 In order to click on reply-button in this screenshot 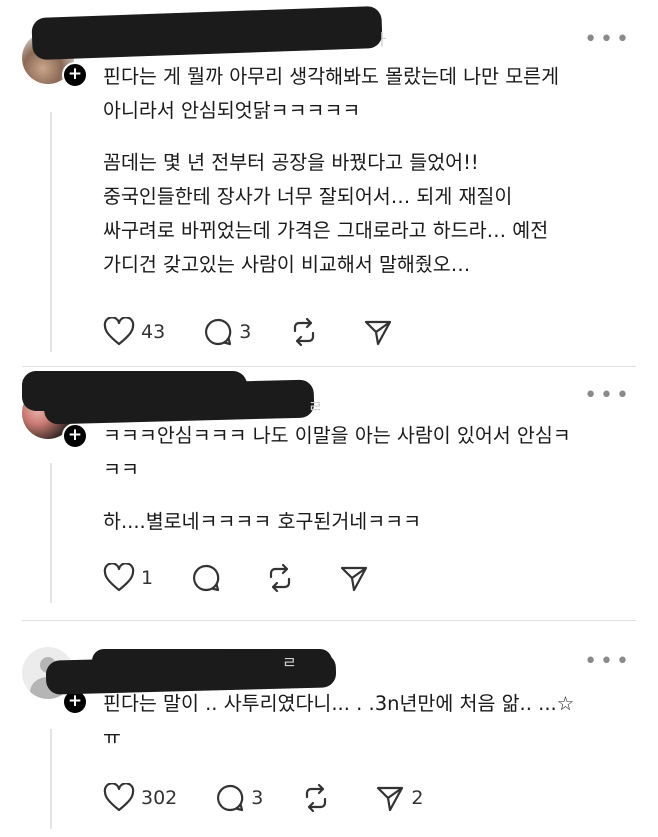, I will do `click(209, 578)`.